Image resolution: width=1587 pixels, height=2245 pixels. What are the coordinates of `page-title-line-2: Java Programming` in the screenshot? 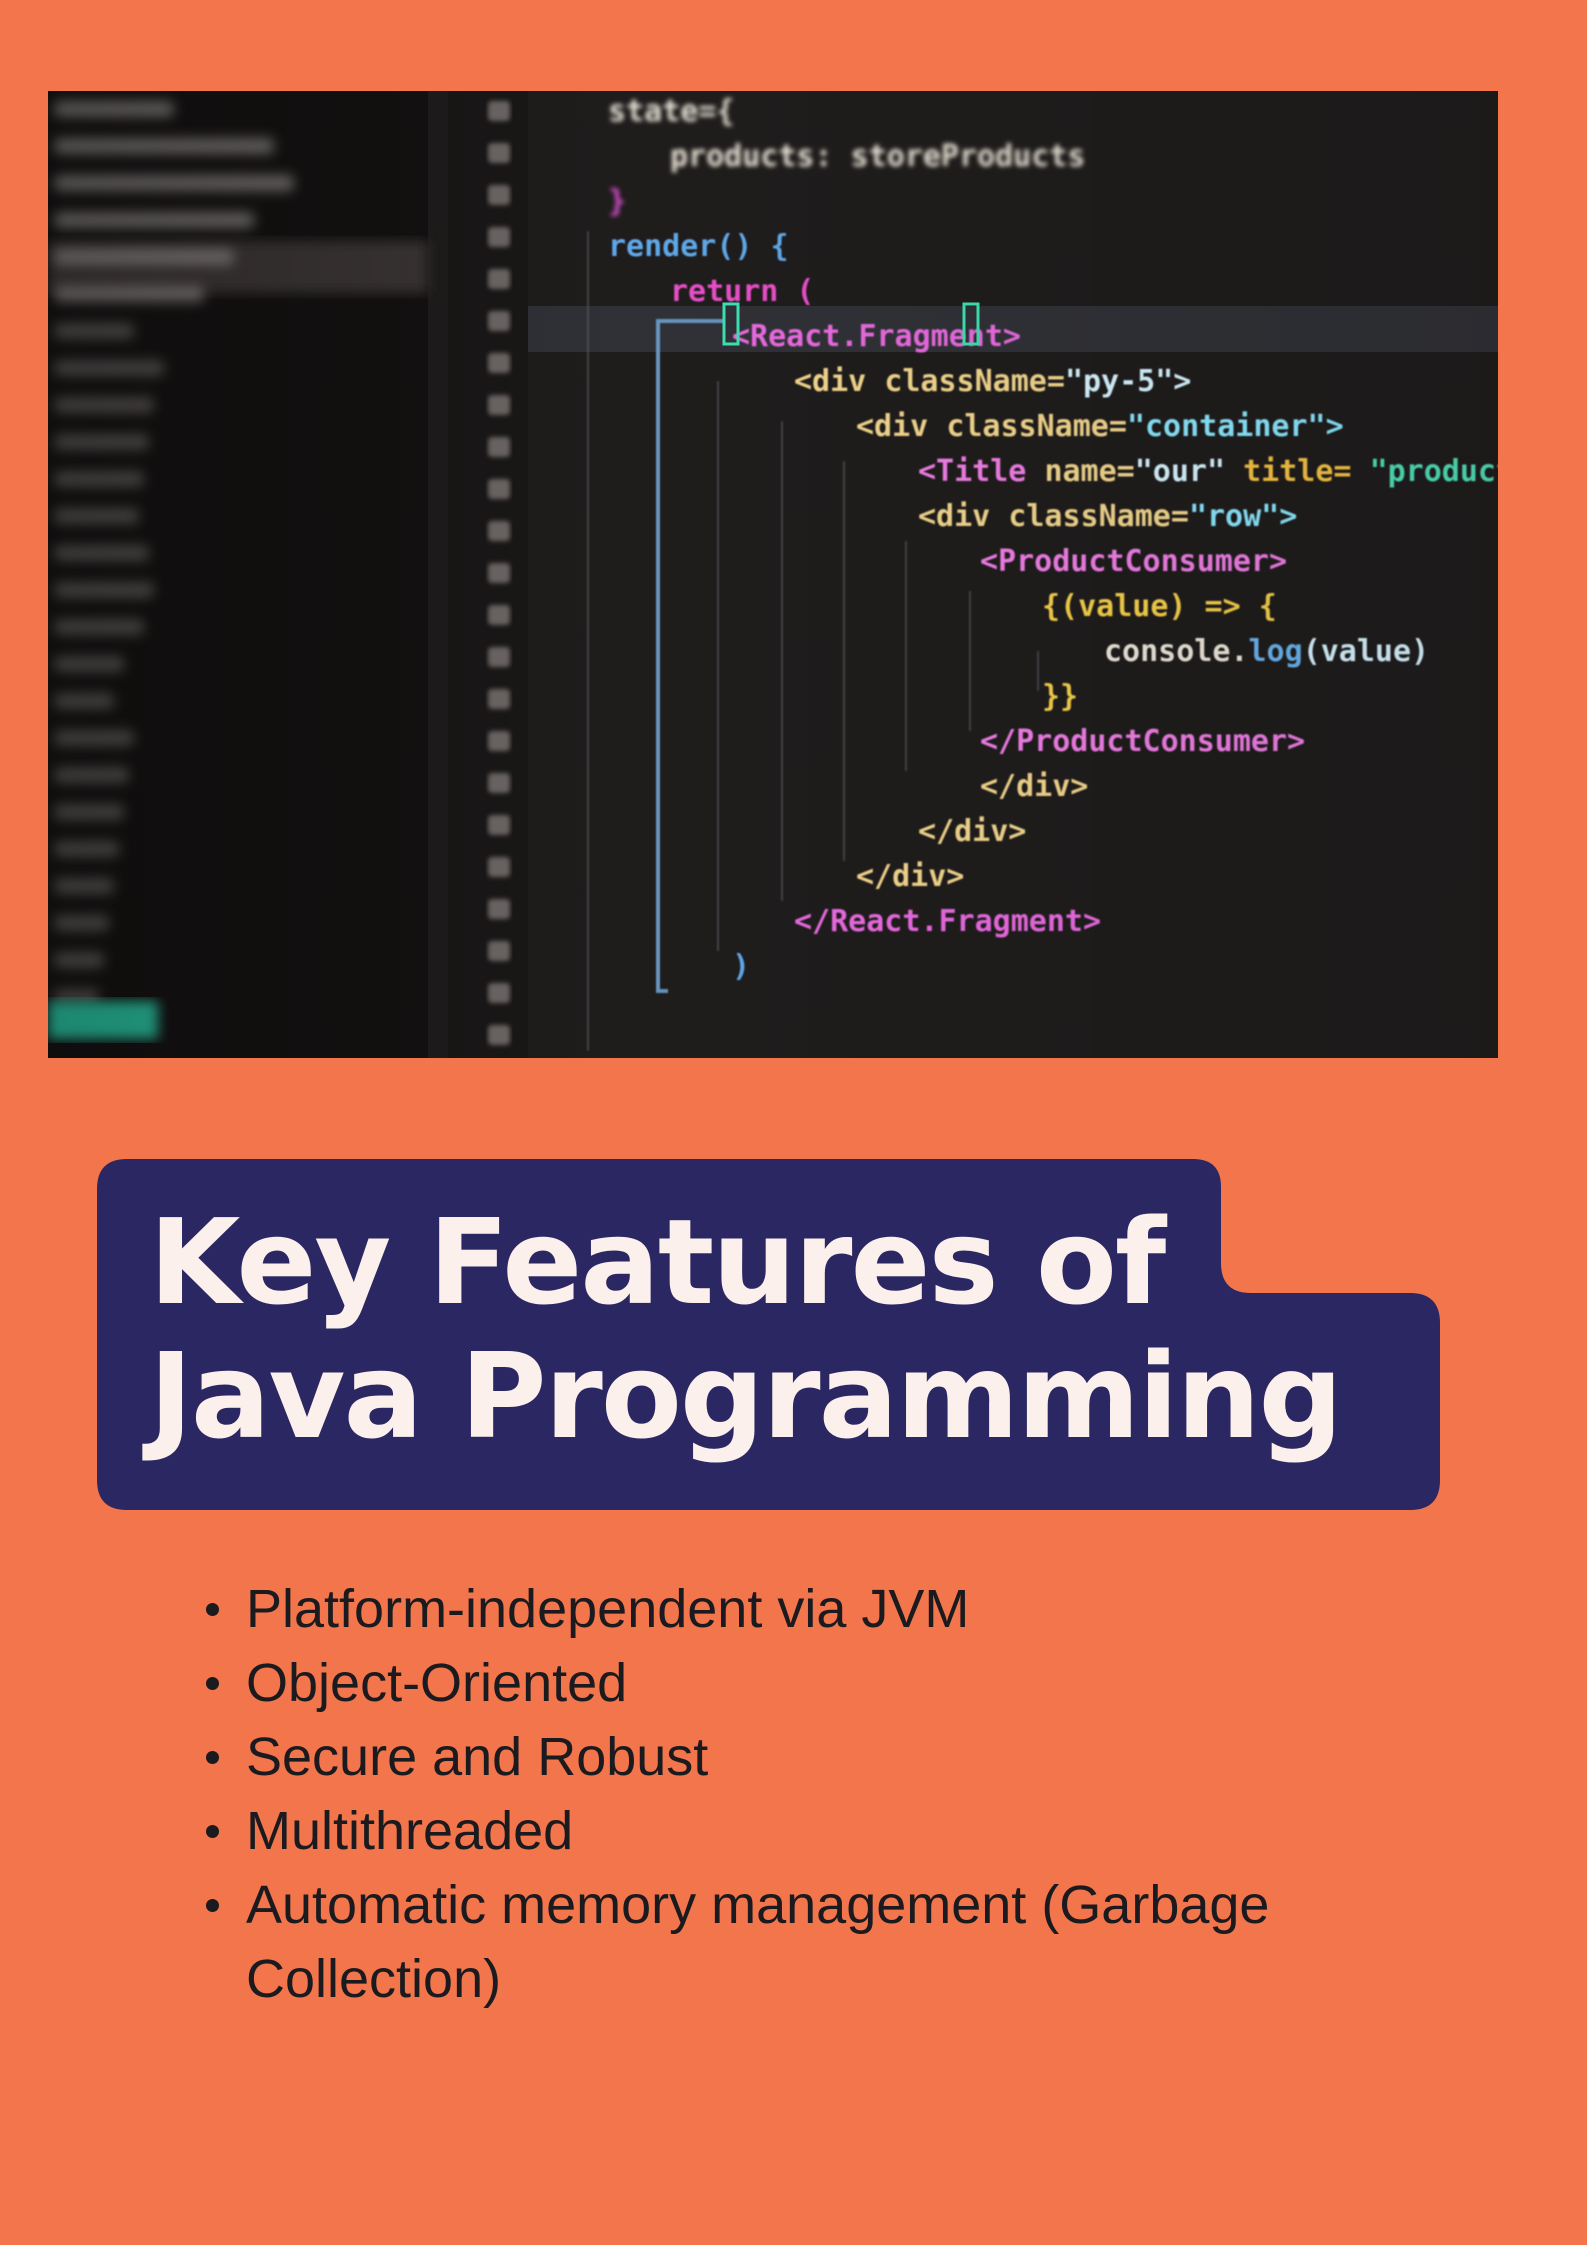 It's located at (746, 1396).